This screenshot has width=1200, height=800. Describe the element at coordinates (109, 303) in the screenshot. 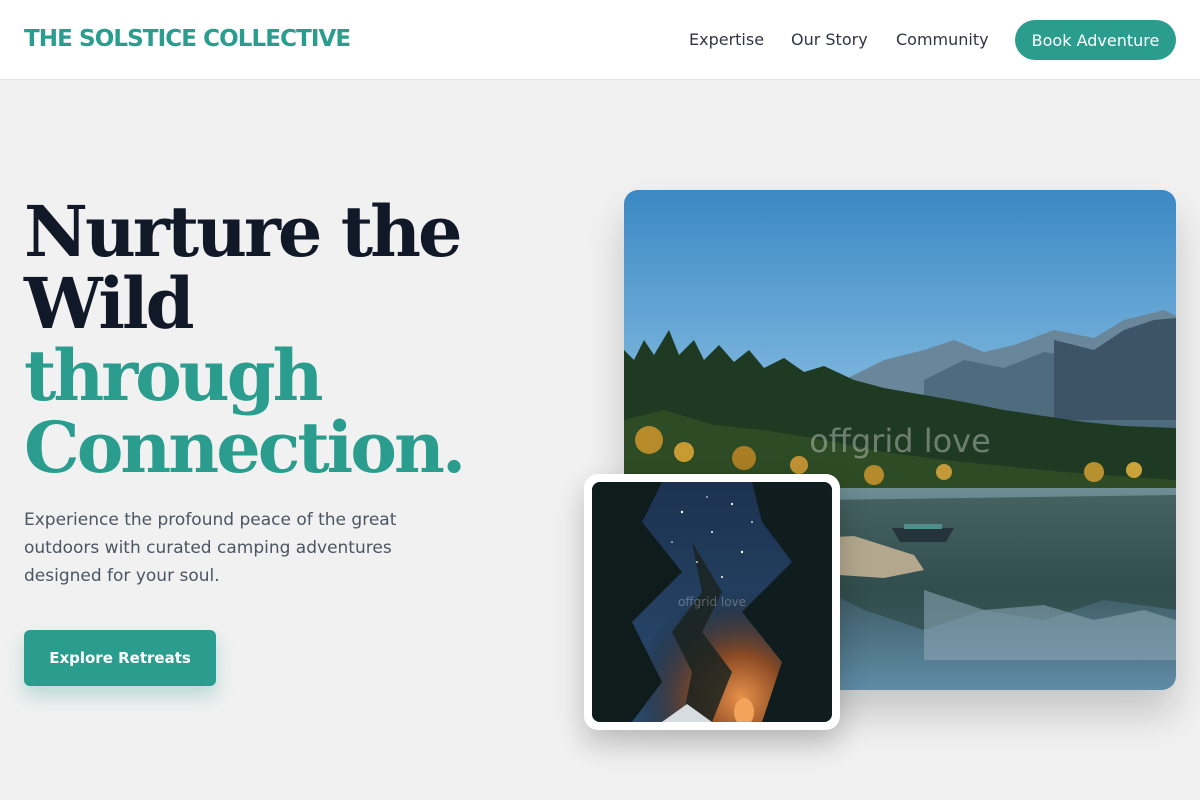

I see `headline-line-2: Wild` at that location.